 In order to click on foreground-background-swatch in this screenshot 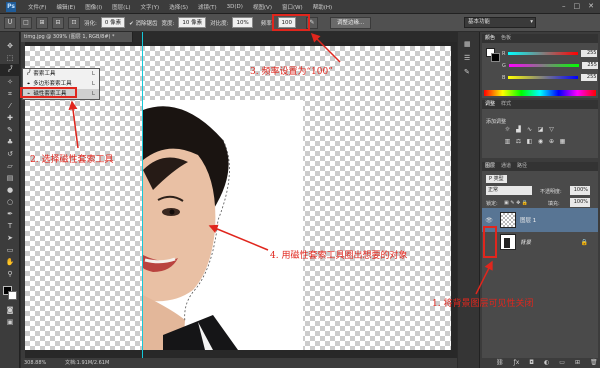, I will do `click(9, 294)`.